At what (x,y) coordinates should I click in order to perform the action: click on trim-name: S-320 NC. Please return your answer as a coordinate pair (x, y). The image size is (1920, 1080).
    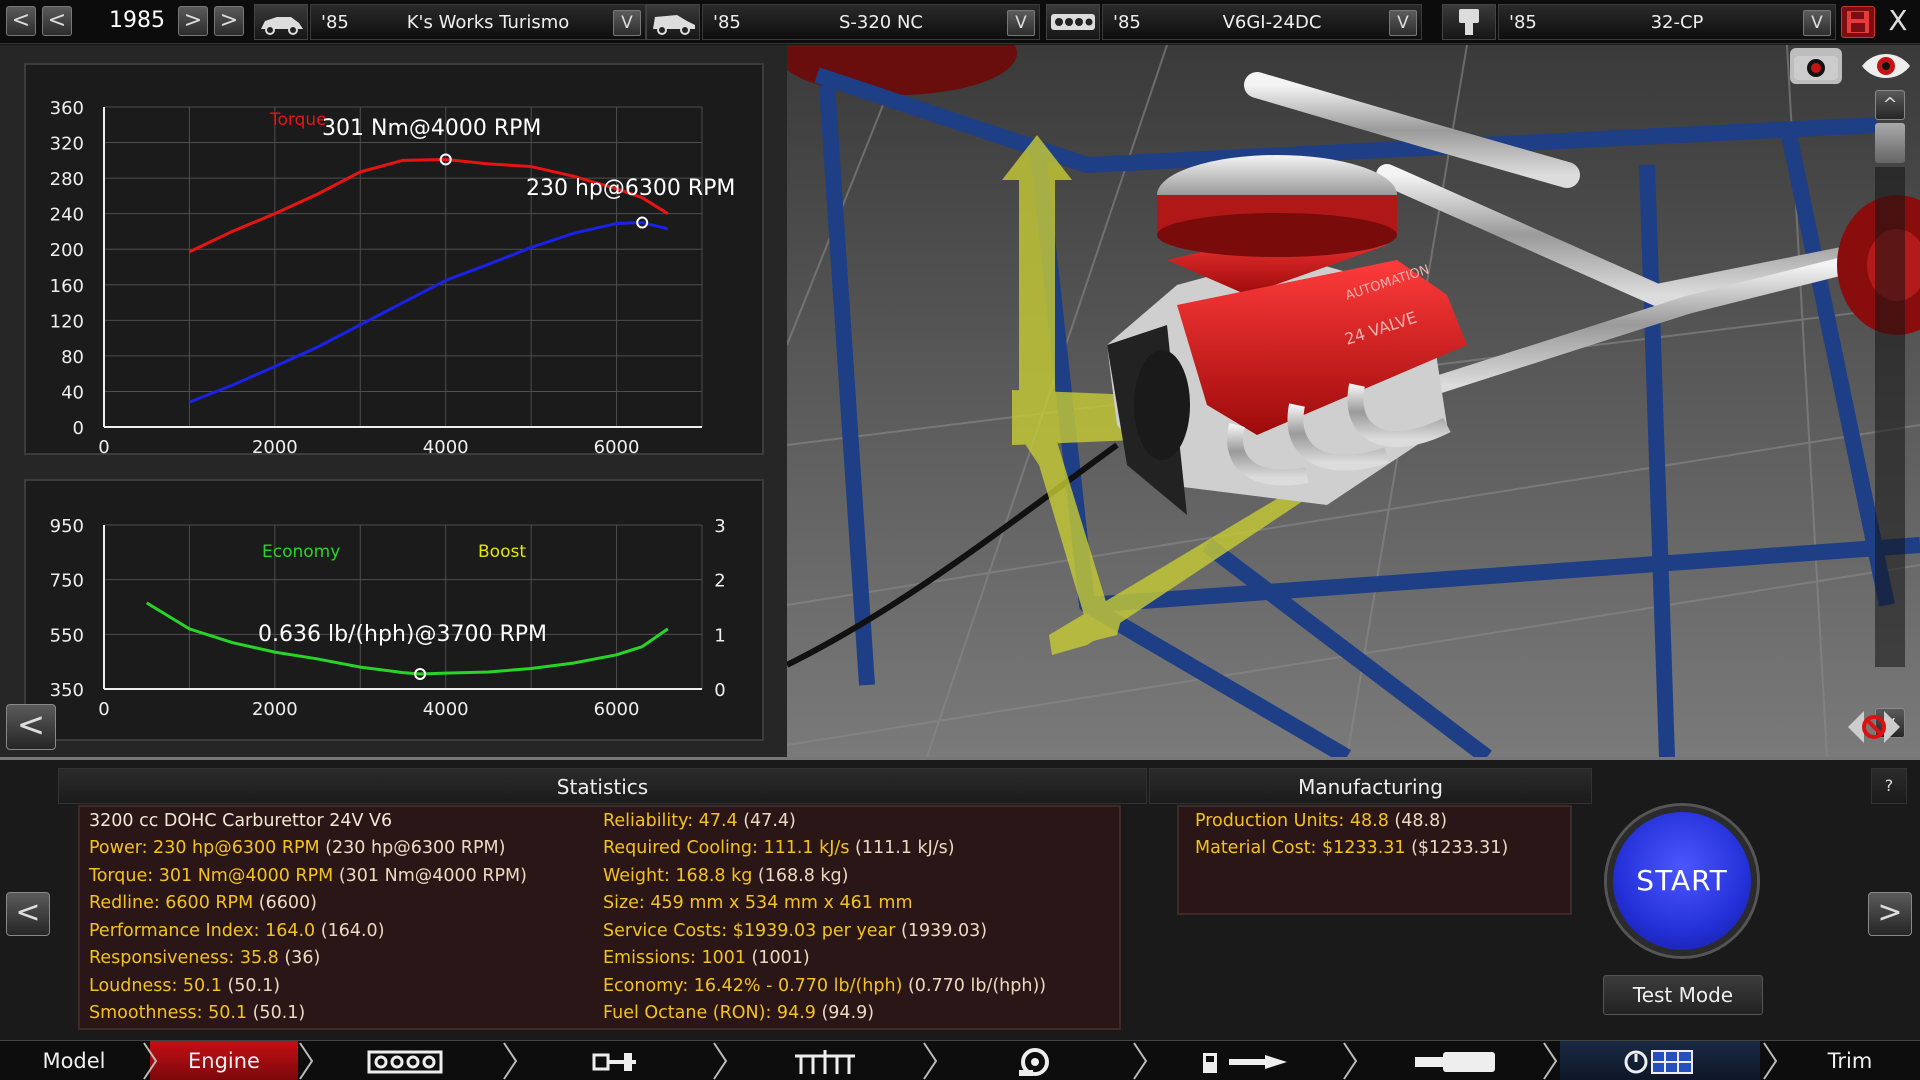
    Looking at the image, I should click on (881, 22).